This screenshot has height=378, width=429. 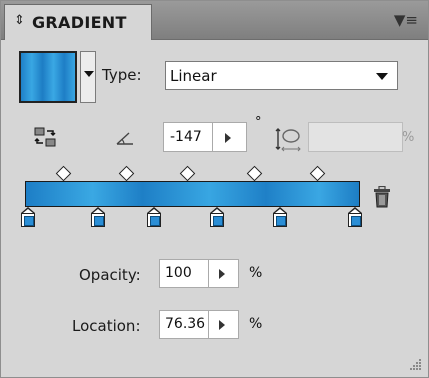 I want to click on panel-menu-icon: ▼≡, so click(x=406, y=20).